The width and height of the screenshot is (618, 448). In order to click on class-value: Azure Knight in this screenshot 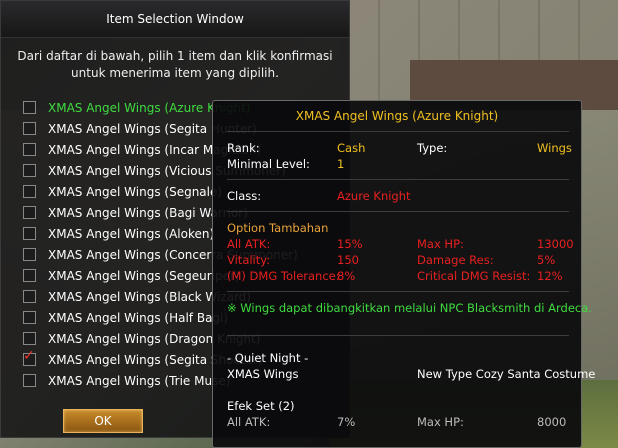, I will do `click(374, 196)`.